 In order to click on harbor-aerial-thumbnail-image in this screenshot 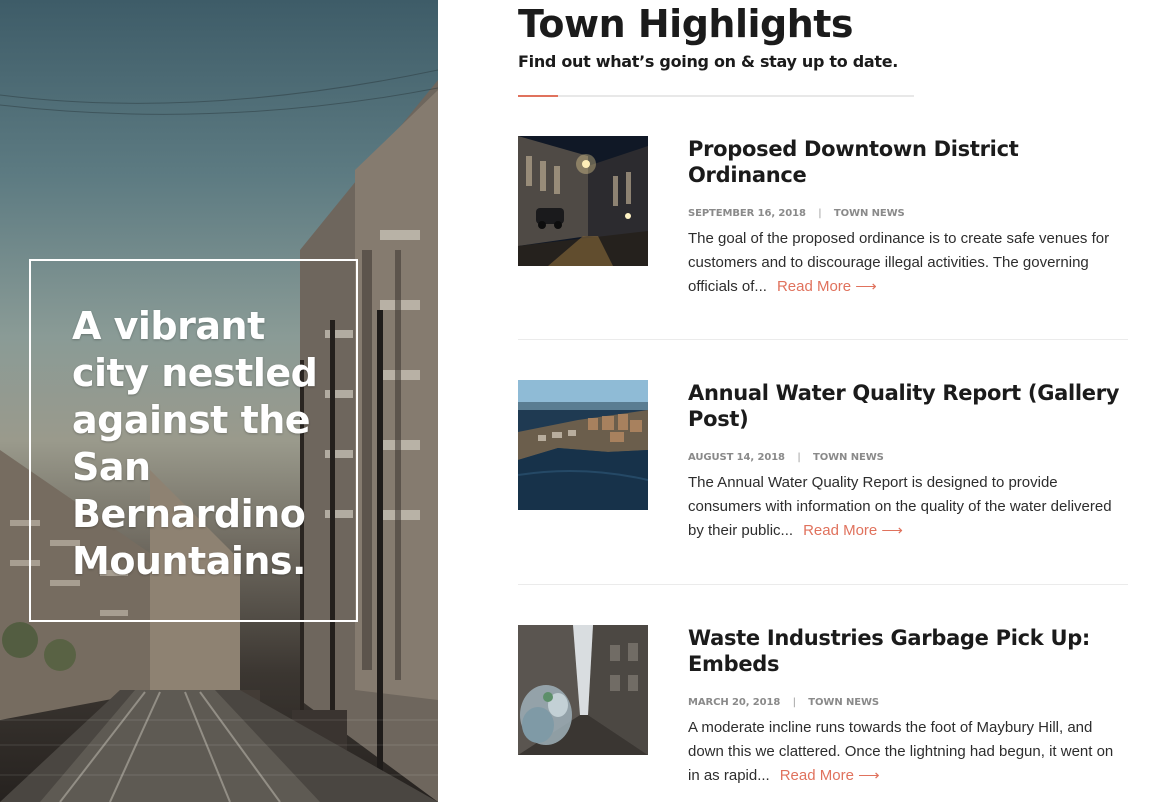, I will do `click(583, 445)`.